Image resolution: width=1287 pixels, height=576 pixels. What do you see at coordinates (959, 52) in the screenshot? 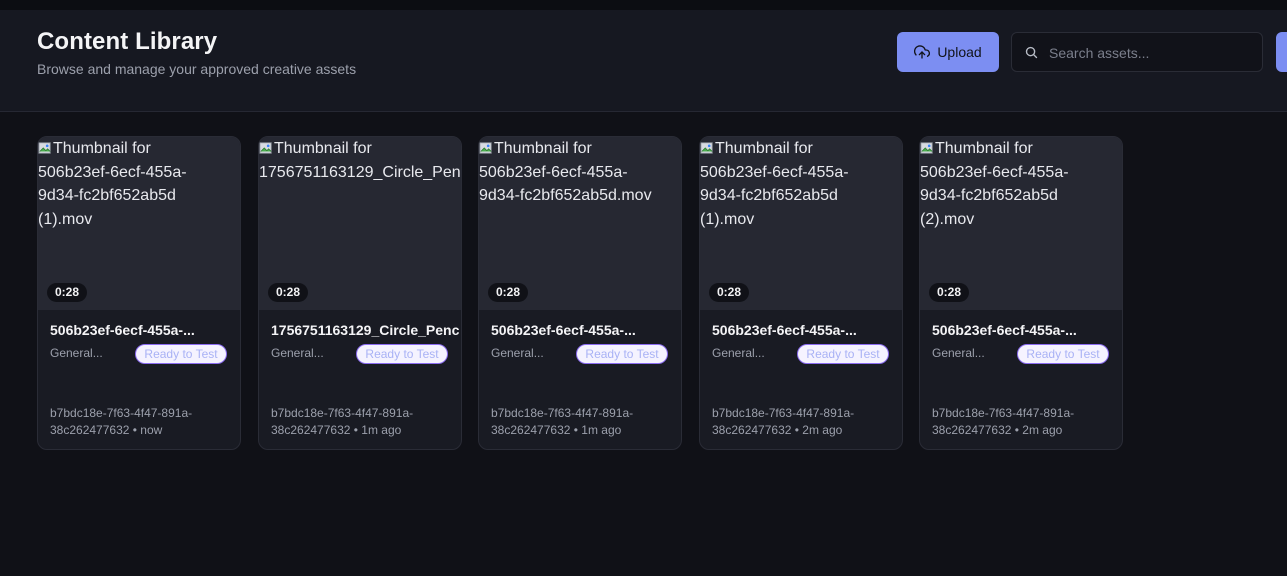
I see `upload-button-label: Upload` at bounding box center [959, 52].